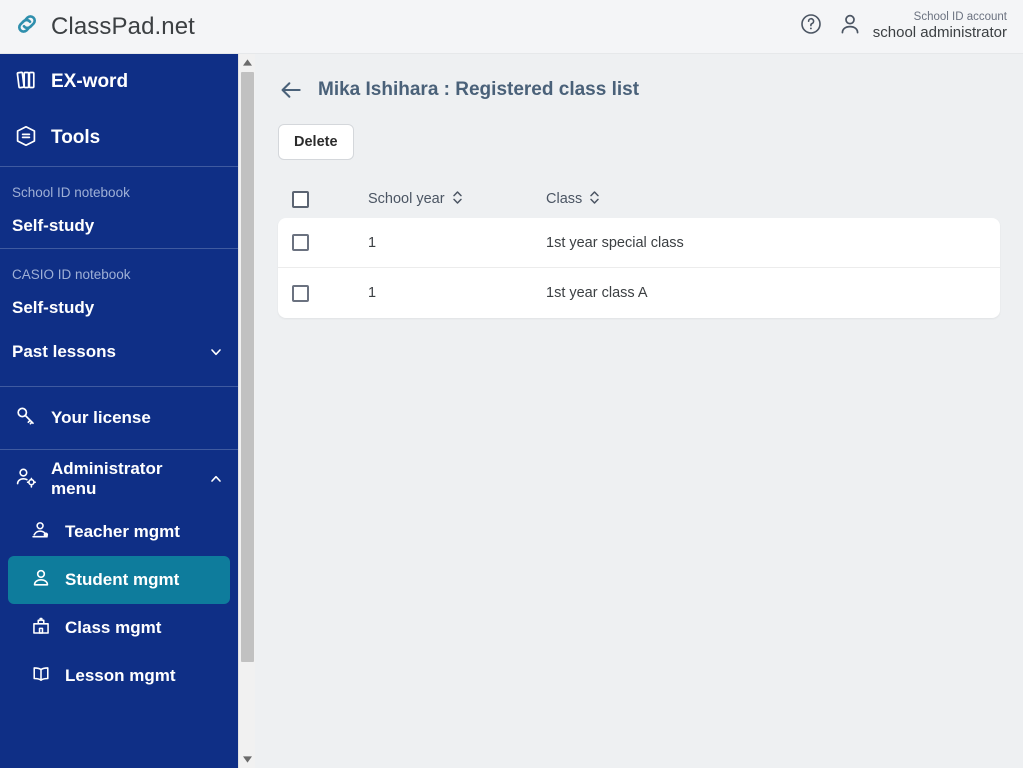  Describe the element at coordinates (41, 580) in the screenshot. I see `student-icon` at that location.